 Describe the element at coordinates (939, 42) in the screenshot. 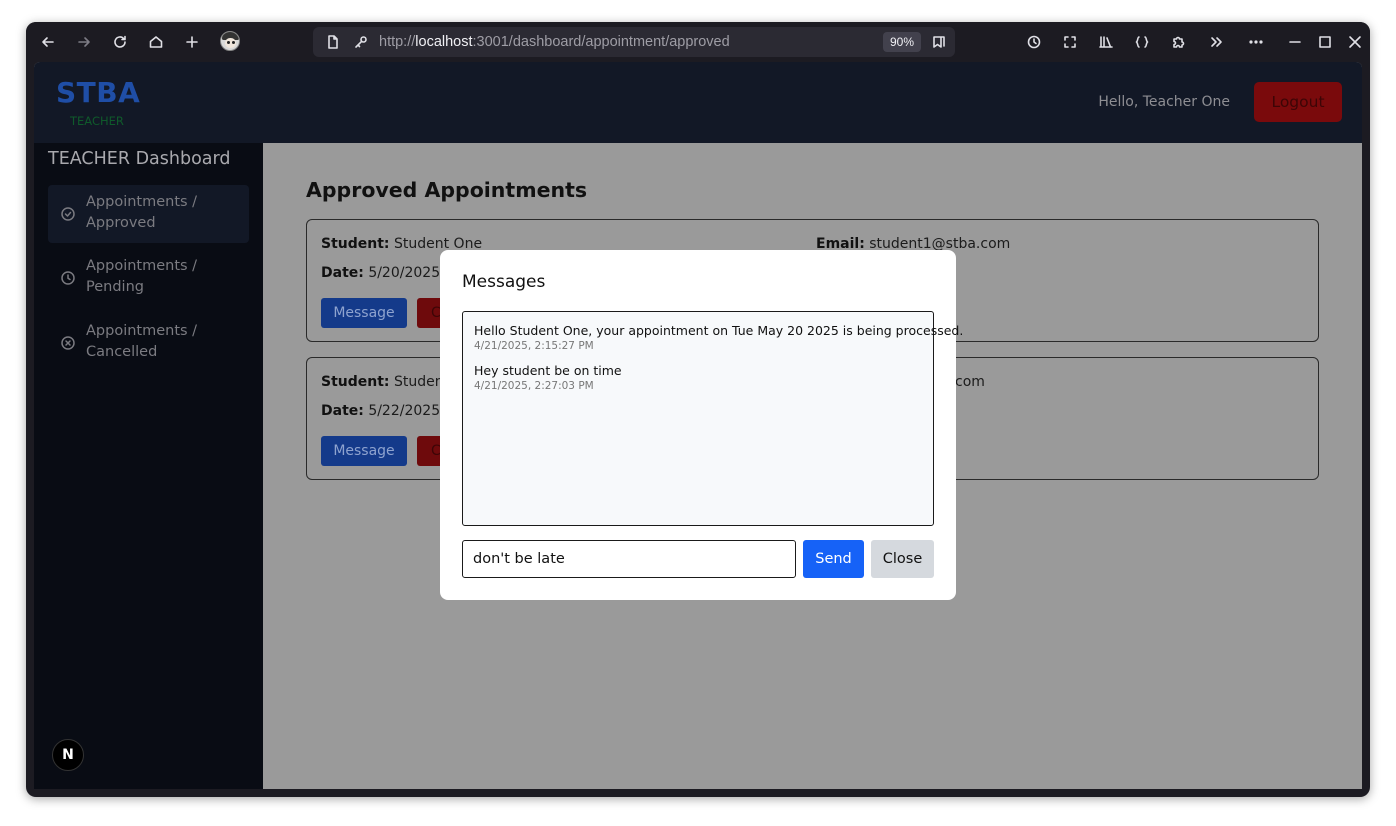

I see `reader-view-icon` at that location.